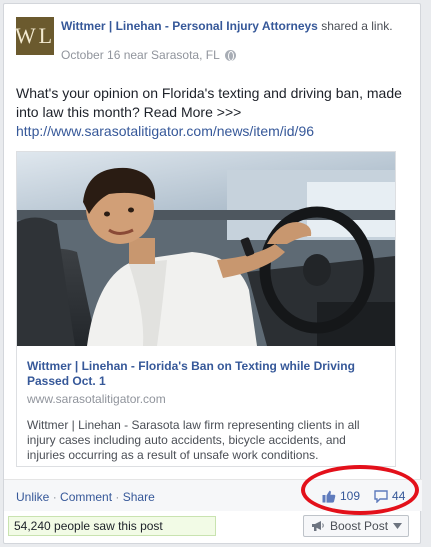 The image size is (431, 547). I want to click on like-count: 109, so click(350, 496).